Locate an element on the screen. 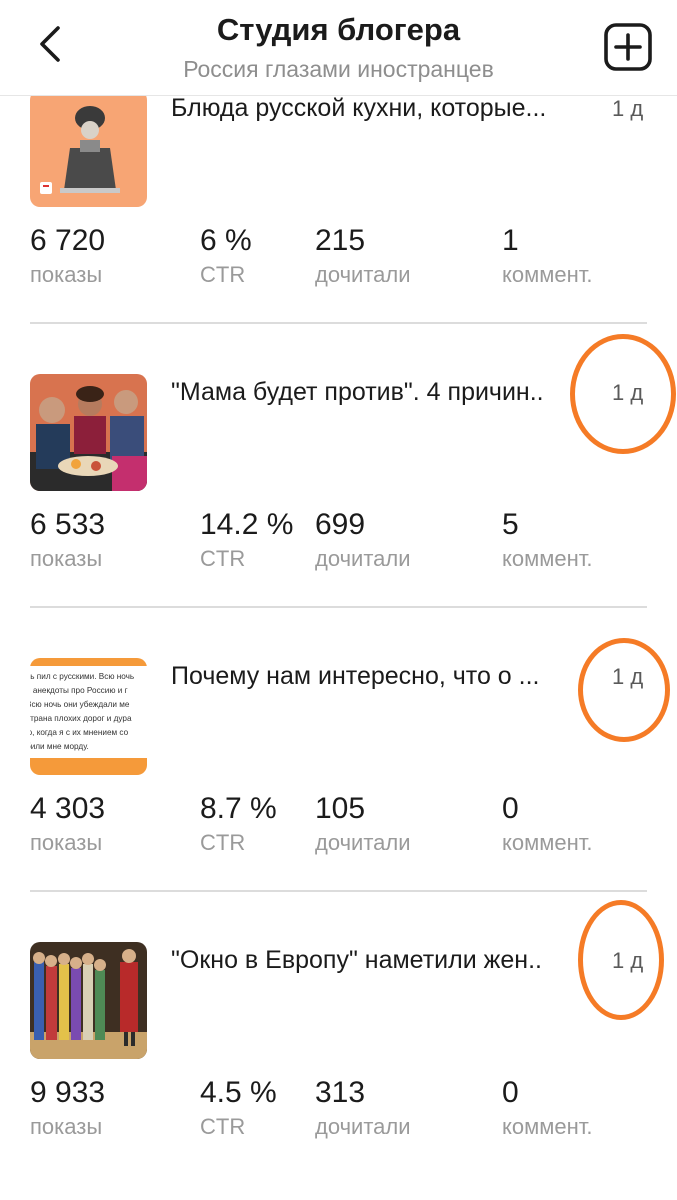  thumbnail-text-line: били мне морду. is located at coordinates (59, 746).